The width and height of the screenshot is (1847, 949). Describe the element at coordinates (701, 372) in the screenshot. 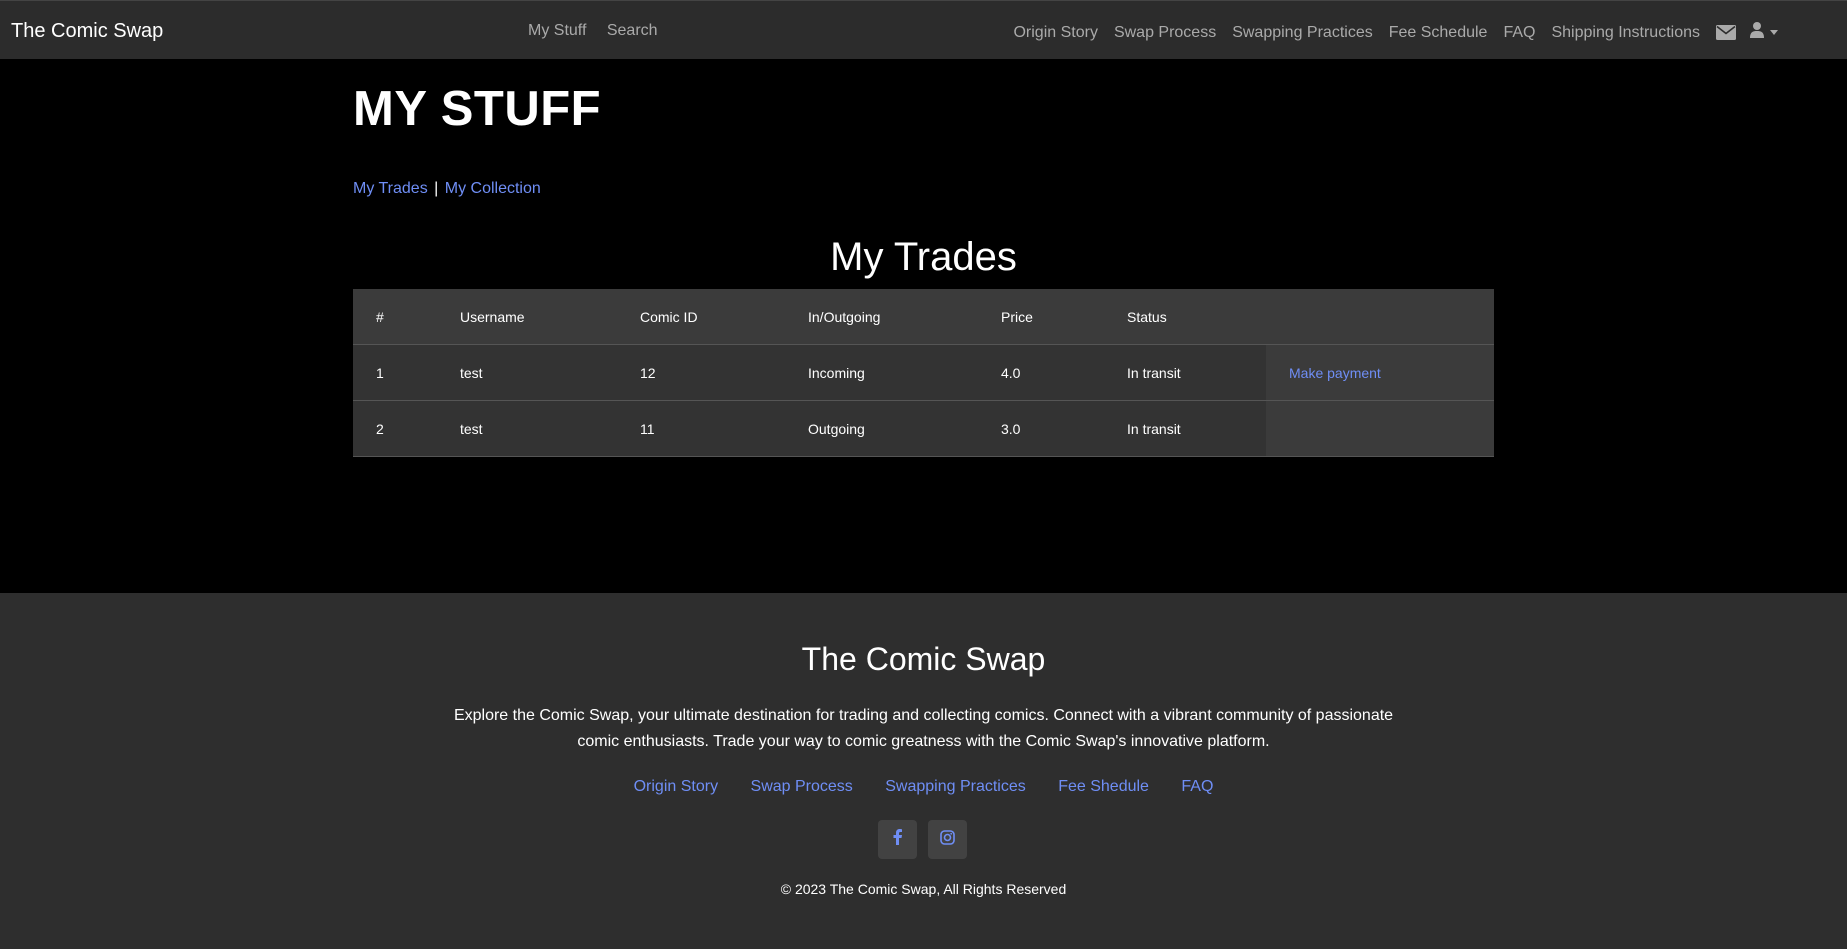

I see `cell-comic-id: 12` at that location.